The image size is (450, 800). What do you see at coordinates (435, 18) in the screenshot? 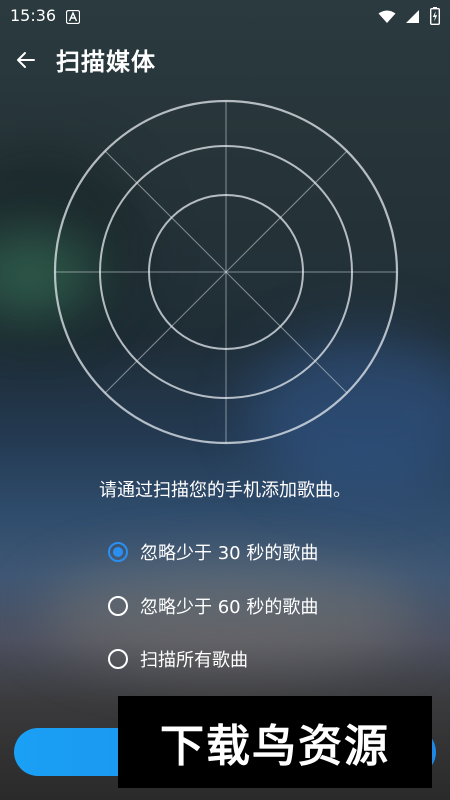
I see `battery-charging-icon` at bounding box center [435, 18].